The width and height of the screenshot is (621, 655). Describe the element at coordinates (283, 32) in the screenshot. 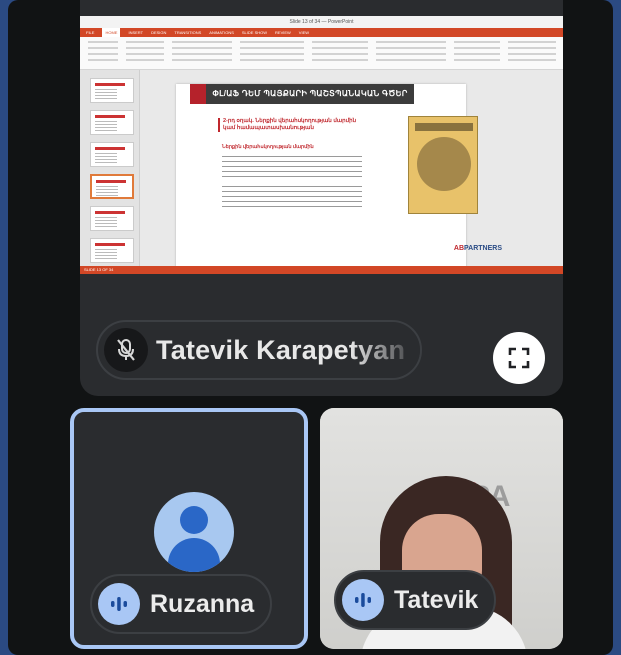

I see `ppt-tab: REVIEW` at that location.